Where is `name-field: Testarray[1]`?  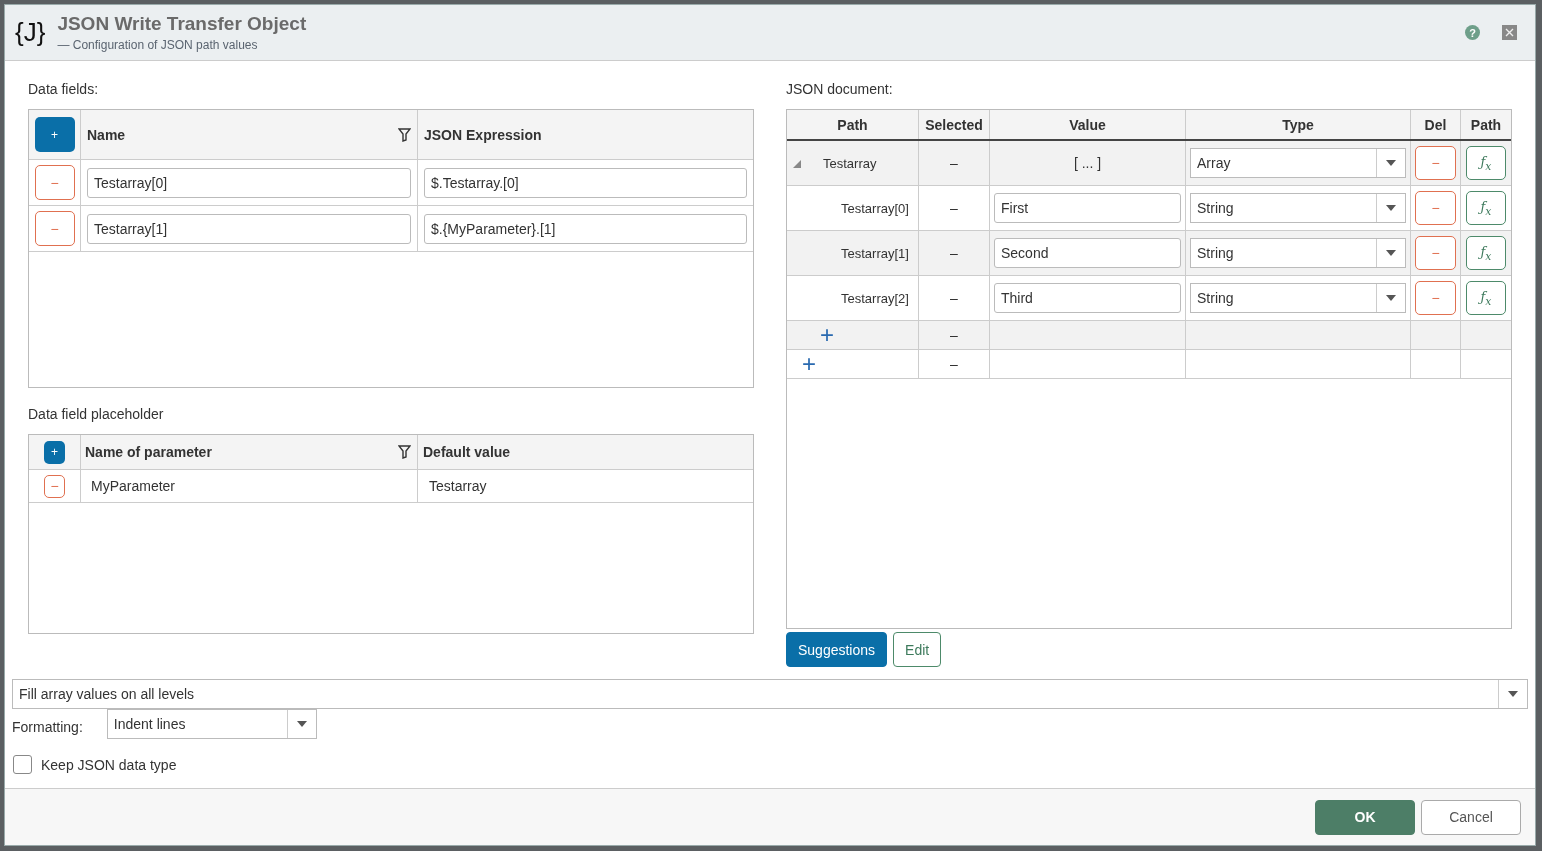 name-field: Testarray[1] is located at coordinates (249, 228).